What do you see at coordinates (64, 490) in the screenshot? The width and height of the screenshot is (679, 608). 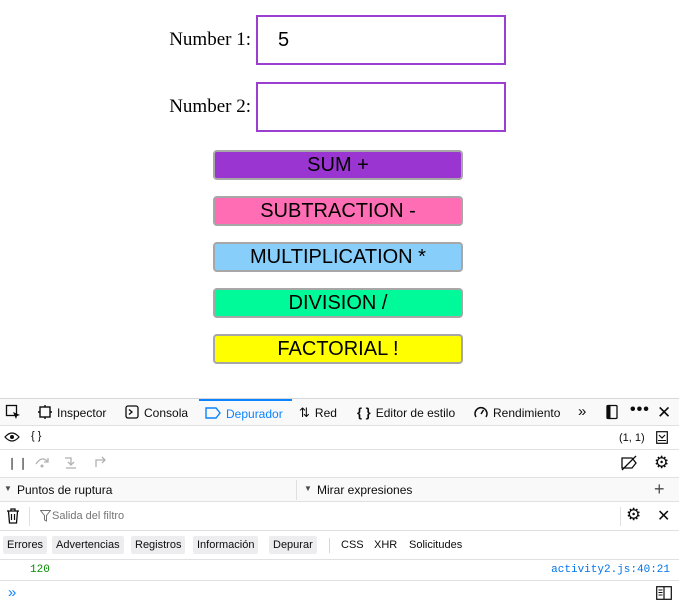 I see `breakpoints-header: Puntos de ruptura` at bounding box center [64, 490].